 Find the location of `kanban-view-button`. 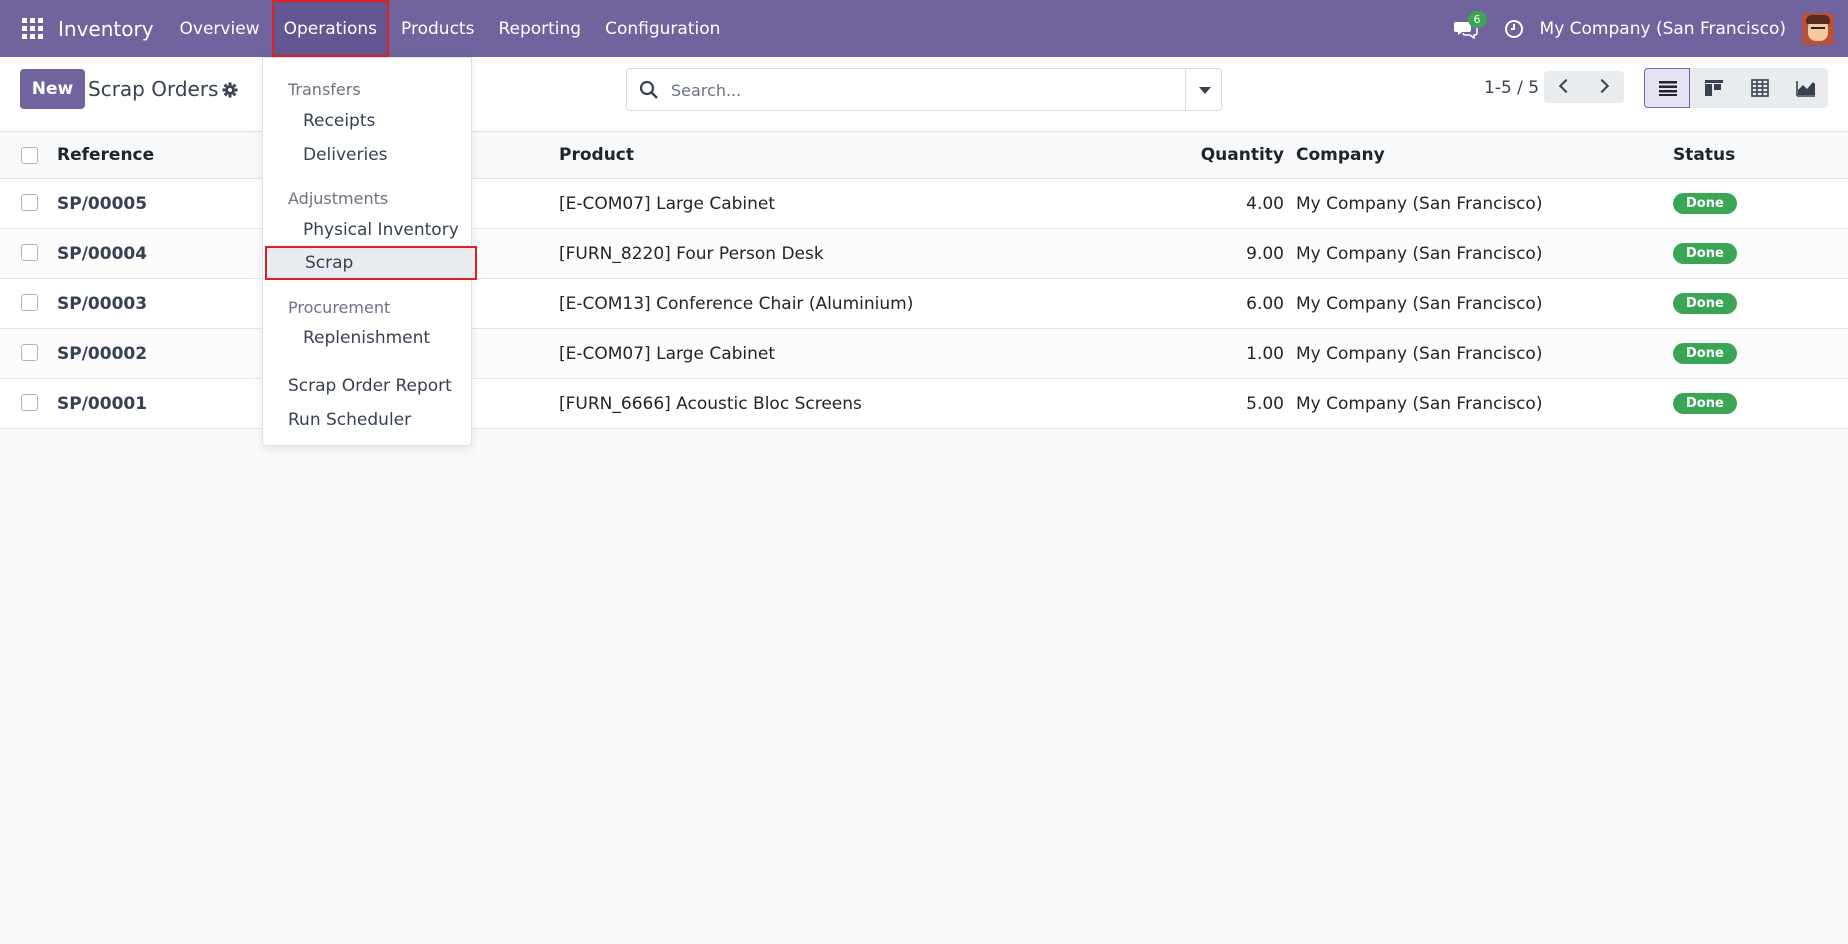

kanban-view-button is located at coordinates (1713, 88).